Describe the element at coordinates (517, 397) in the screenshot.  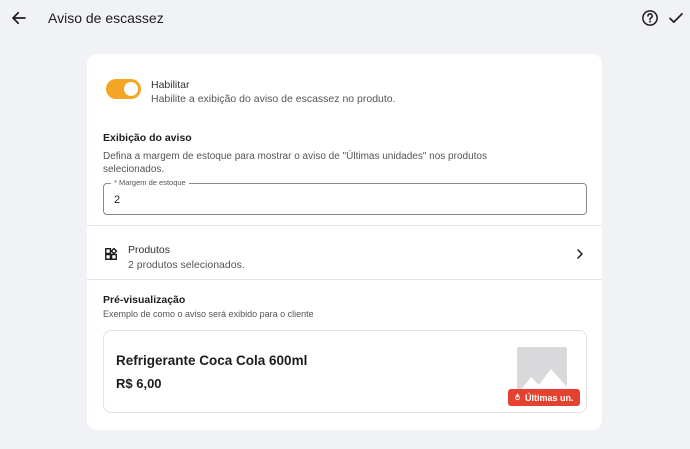
I see `fire-icon` at that location.